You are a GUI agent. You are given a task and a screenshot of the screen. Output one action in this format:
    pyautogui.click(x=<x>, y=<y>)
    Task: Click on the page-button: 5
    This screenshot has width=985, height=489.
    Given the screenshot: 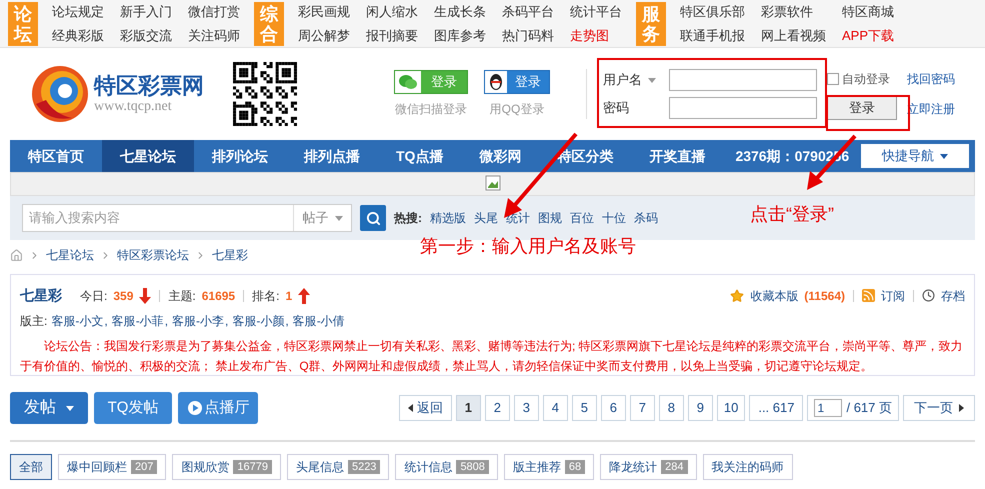 What is the action you would take?
    pyautogui.click(x=584, y=408)
    